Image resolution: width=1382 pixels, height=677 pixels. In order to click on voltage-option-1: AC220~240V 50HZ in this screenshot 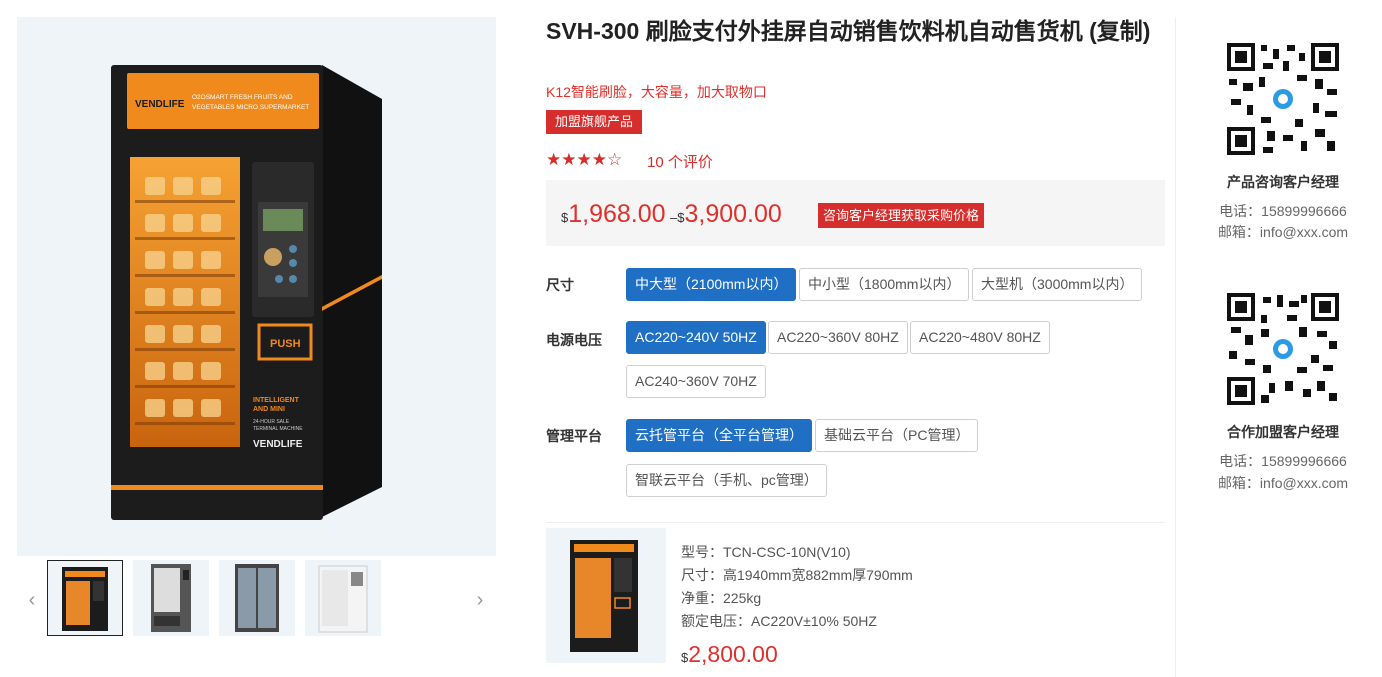, I will do `click(696, 337)`.